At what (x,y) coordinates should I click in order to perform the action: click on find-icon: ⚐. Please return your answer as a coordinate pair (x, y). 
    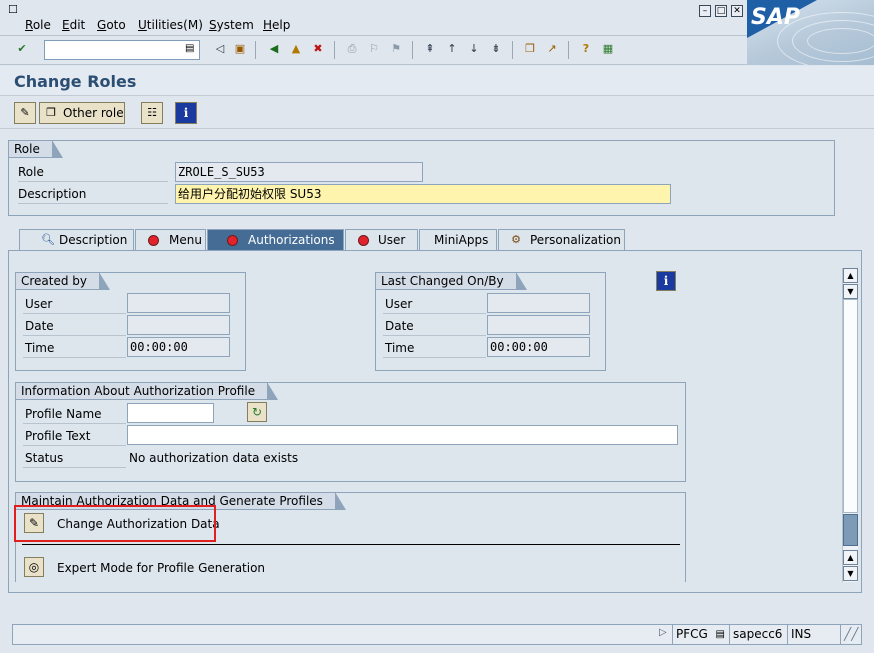
    Looking at the image, I should click on (374, 49).